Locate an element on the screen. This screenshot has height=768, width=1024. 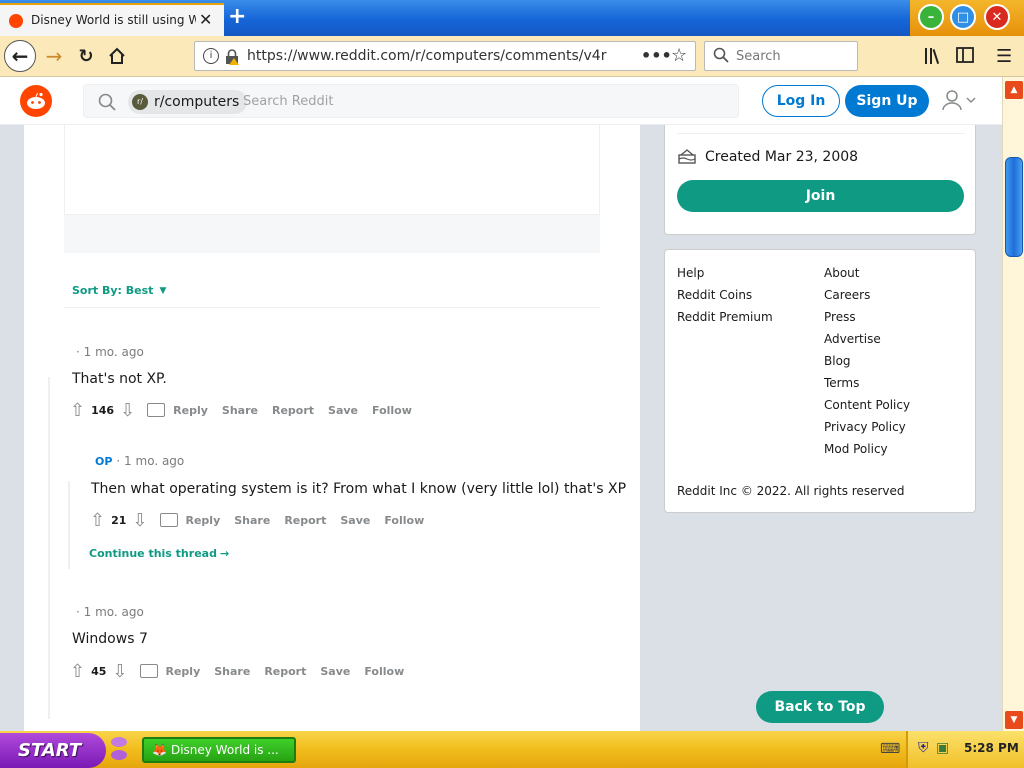
back-to-top-button: Back to Top is located at coordinates (820, 707).